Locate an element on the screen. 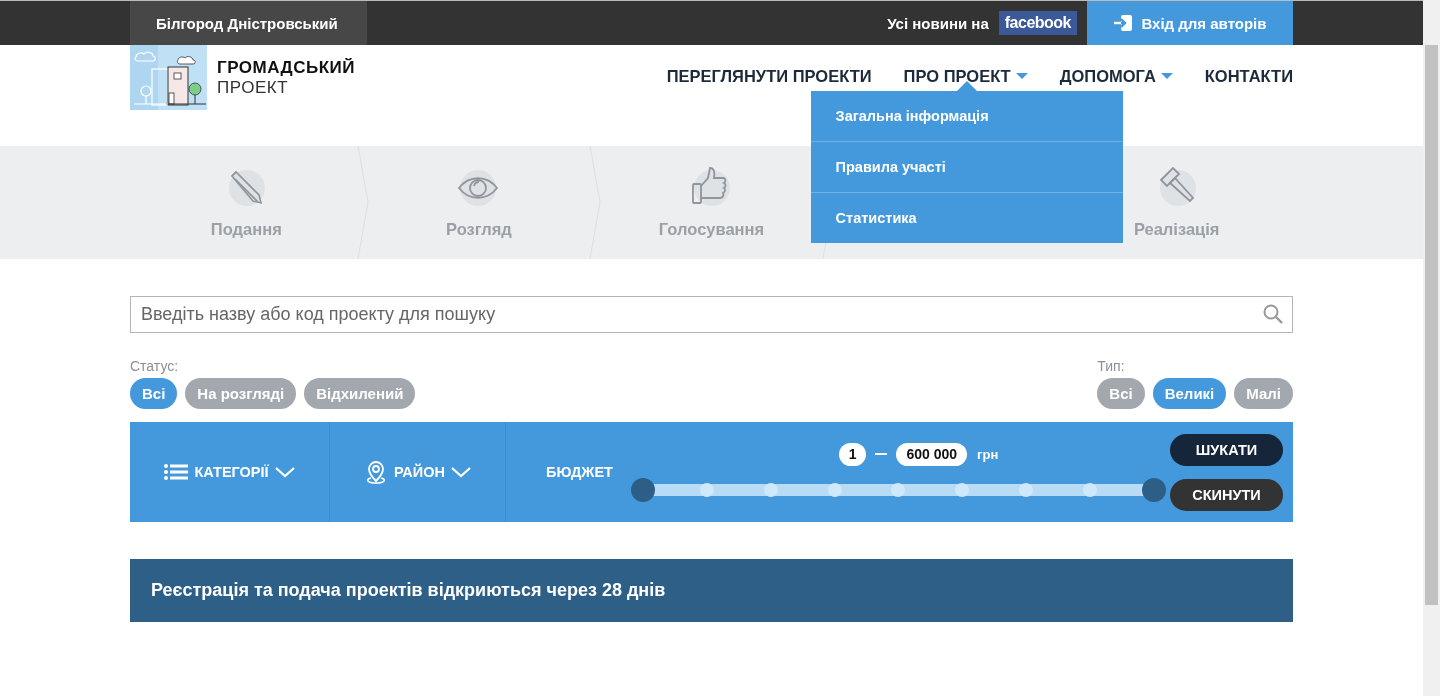 This screenshot has width=1440, height=696. filter-chip: На розгляді is located at coordinates (241, 393).